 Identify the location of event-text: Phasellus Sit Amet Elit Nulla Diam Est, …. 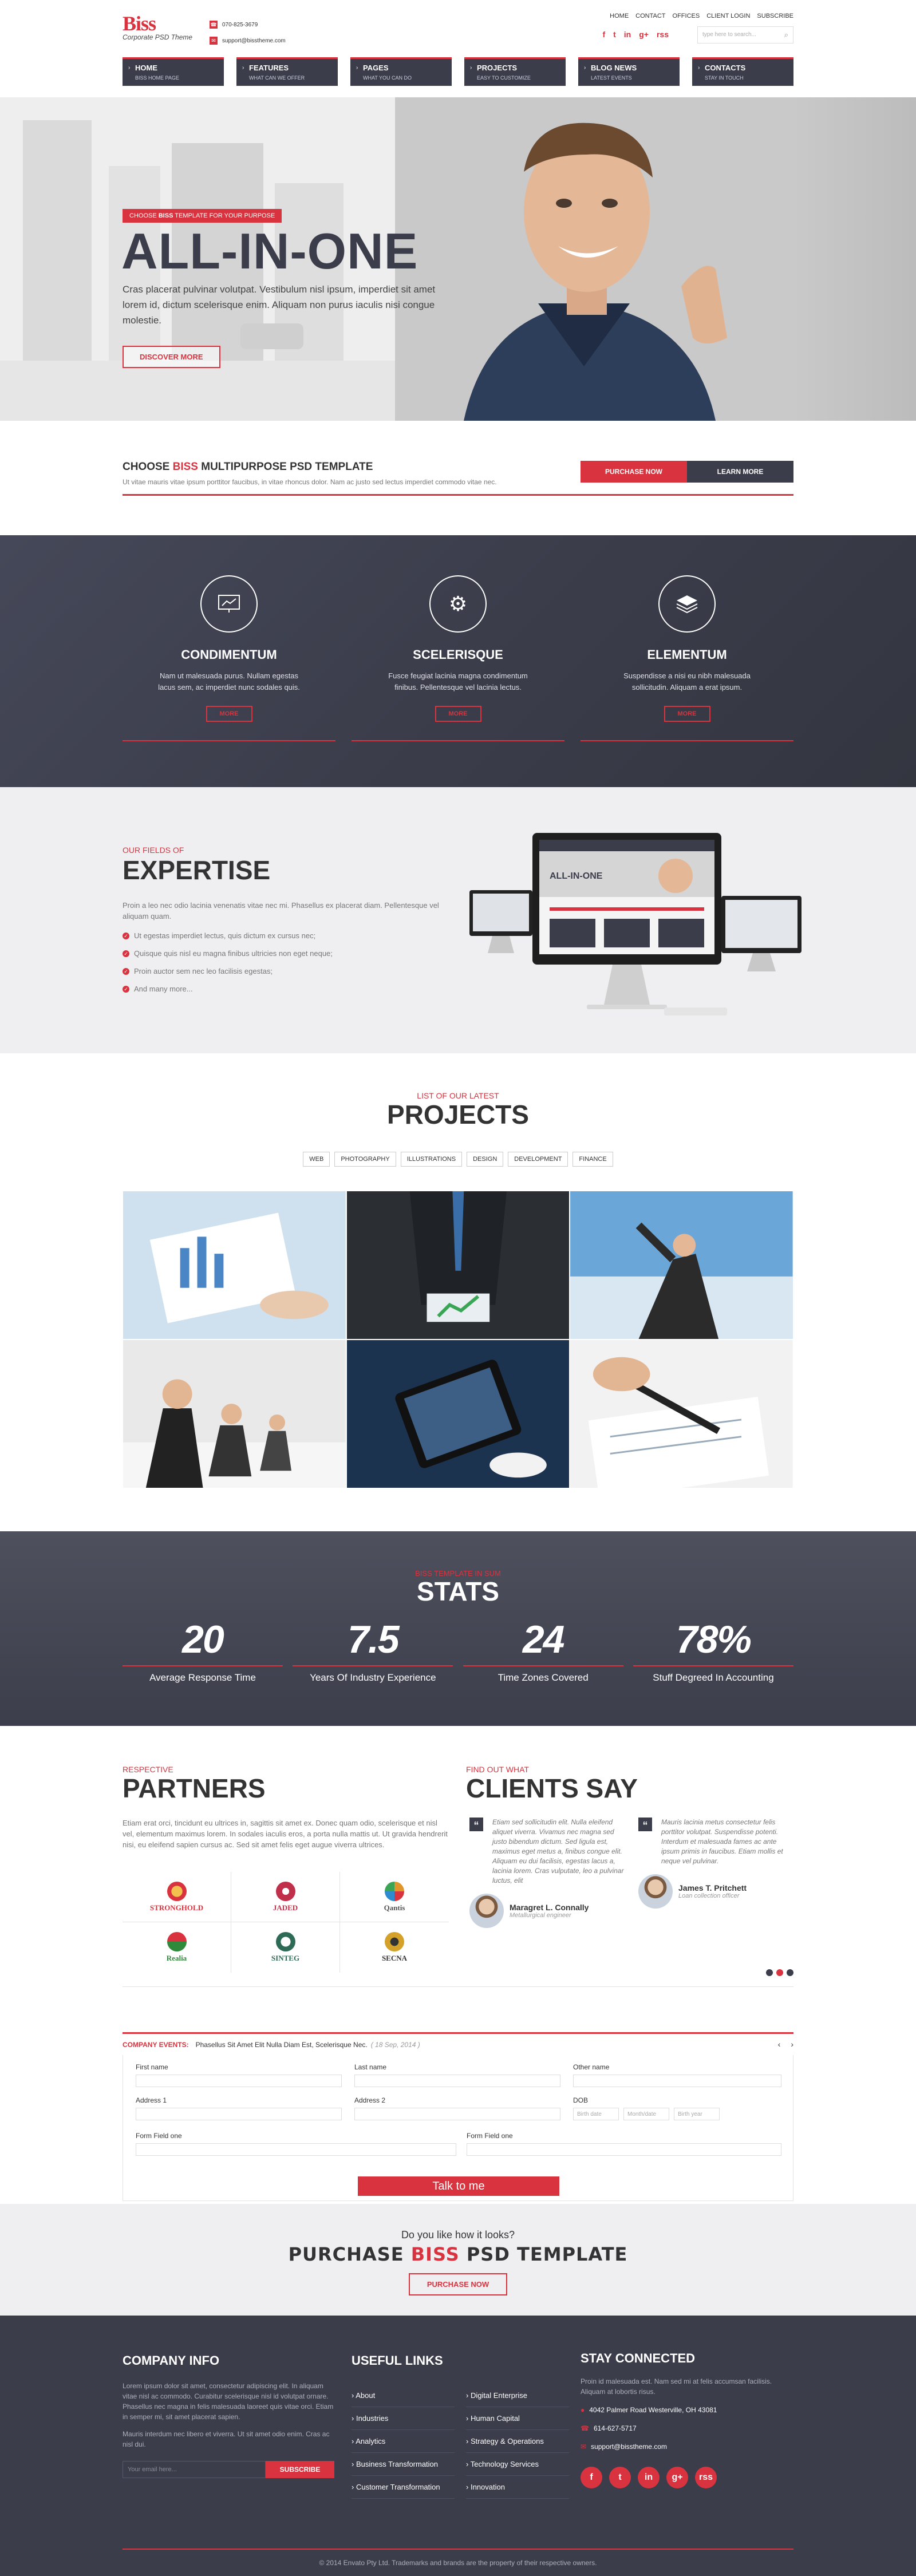
(282, 2045).